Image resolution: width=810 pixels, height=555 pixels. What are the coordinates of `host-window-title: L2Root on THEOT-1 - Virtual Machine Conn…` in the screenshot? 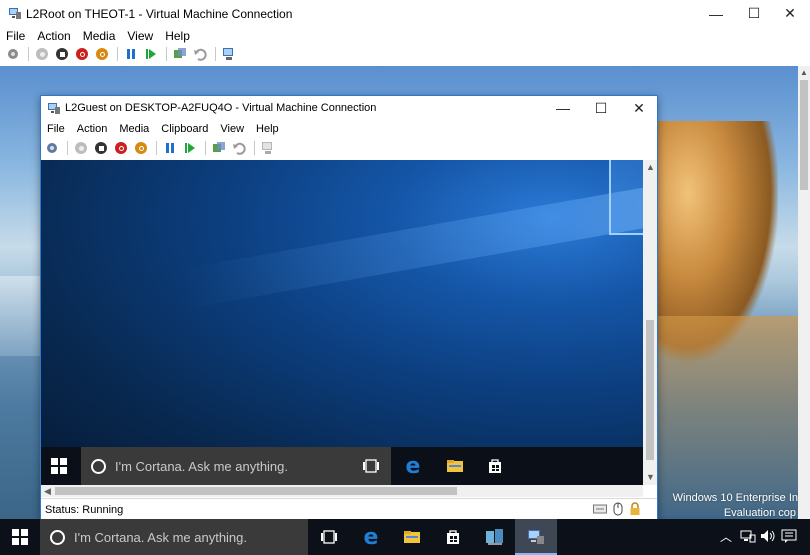 It's located at (159, 14).